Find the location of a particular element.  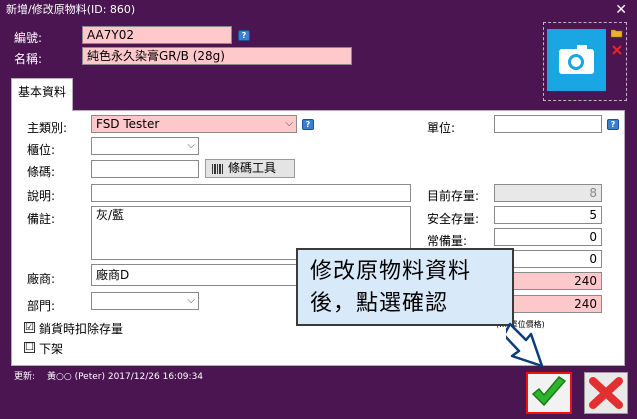

barcode-tool-label: 條碼工具 is located at coordinates (252, 168).